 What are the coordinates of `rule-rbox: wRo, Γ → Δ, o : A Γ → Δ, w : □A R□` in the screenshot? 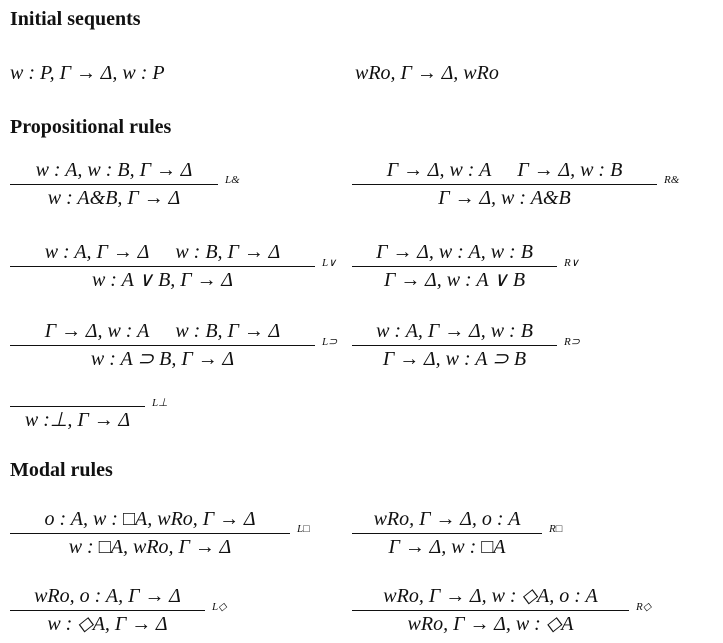 It's located at (457, 533).